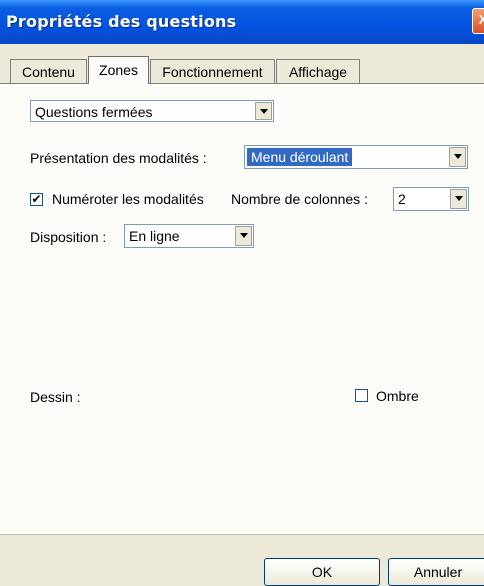  Describe the element at coordinates (300, 157) in the screenshot. I see `presentation-value: Menu déroulant` at that location.